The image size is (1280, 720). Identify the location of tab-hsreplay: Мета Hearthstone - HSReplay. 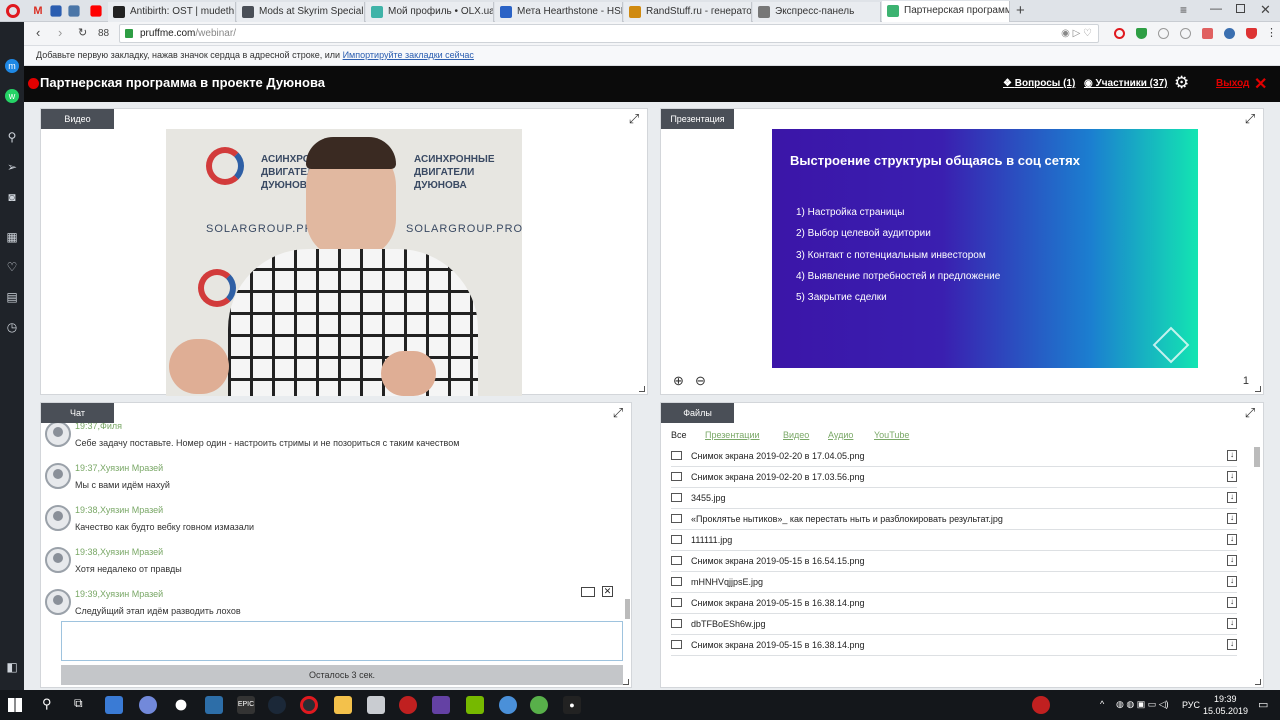
(559, 12).